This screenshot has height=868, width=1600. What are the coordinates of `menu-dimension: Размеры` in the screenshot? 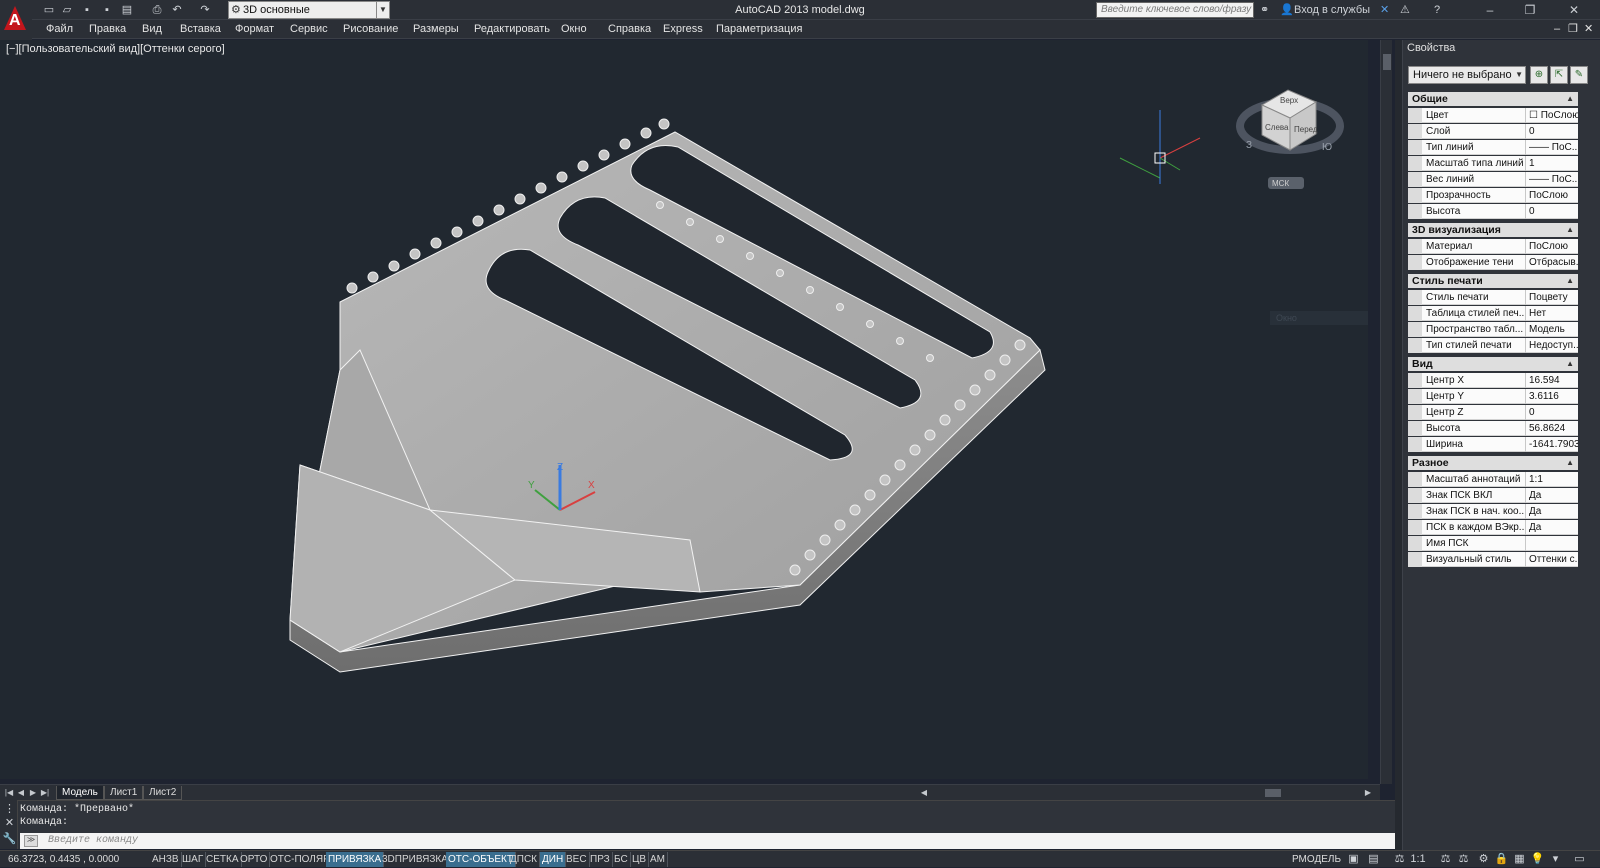 It's located at (436, 29).